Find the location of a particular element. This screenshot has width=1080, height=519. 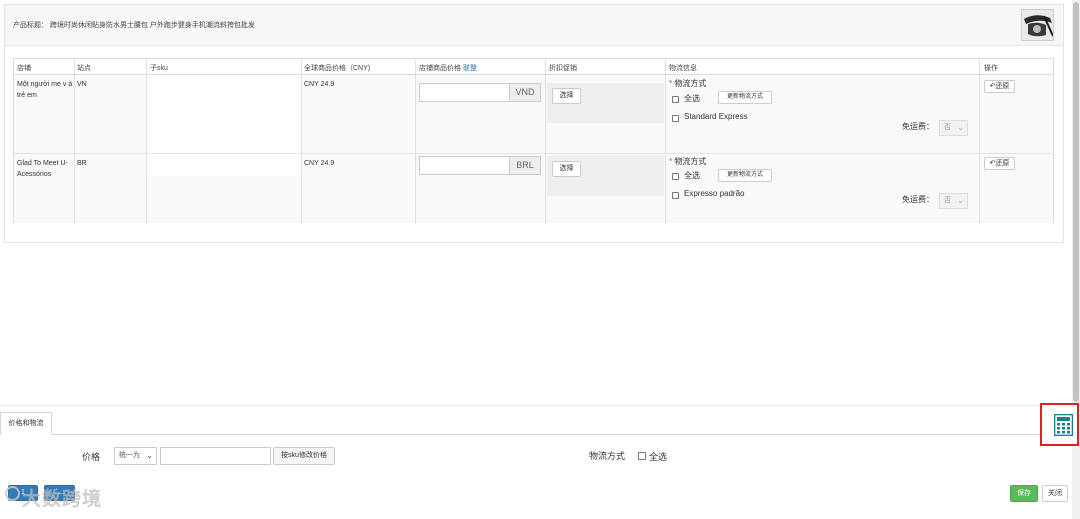

tab-bar-line is located at coordinates (536, 434).